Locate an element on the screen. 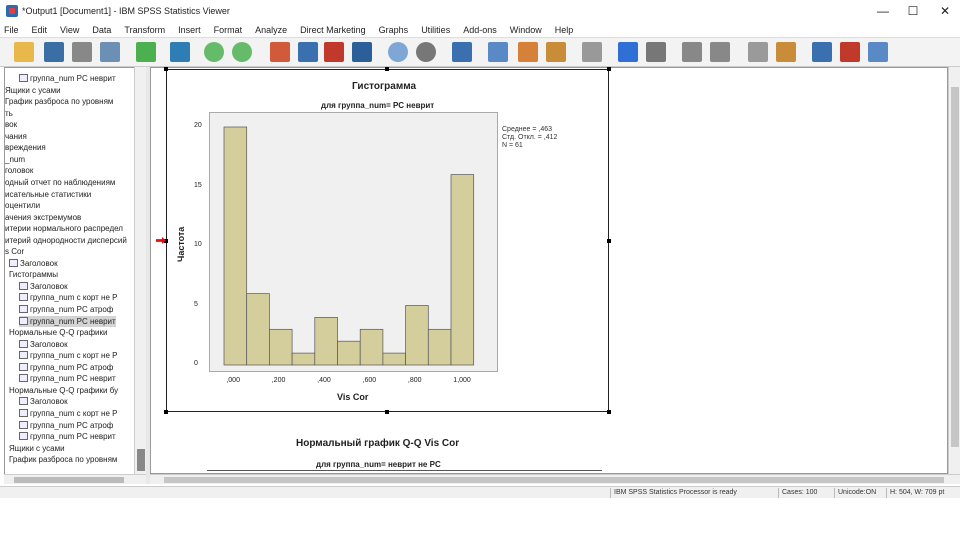 The image size is (960, 540). insert-heading-icon is located at coordinates (822, 52).